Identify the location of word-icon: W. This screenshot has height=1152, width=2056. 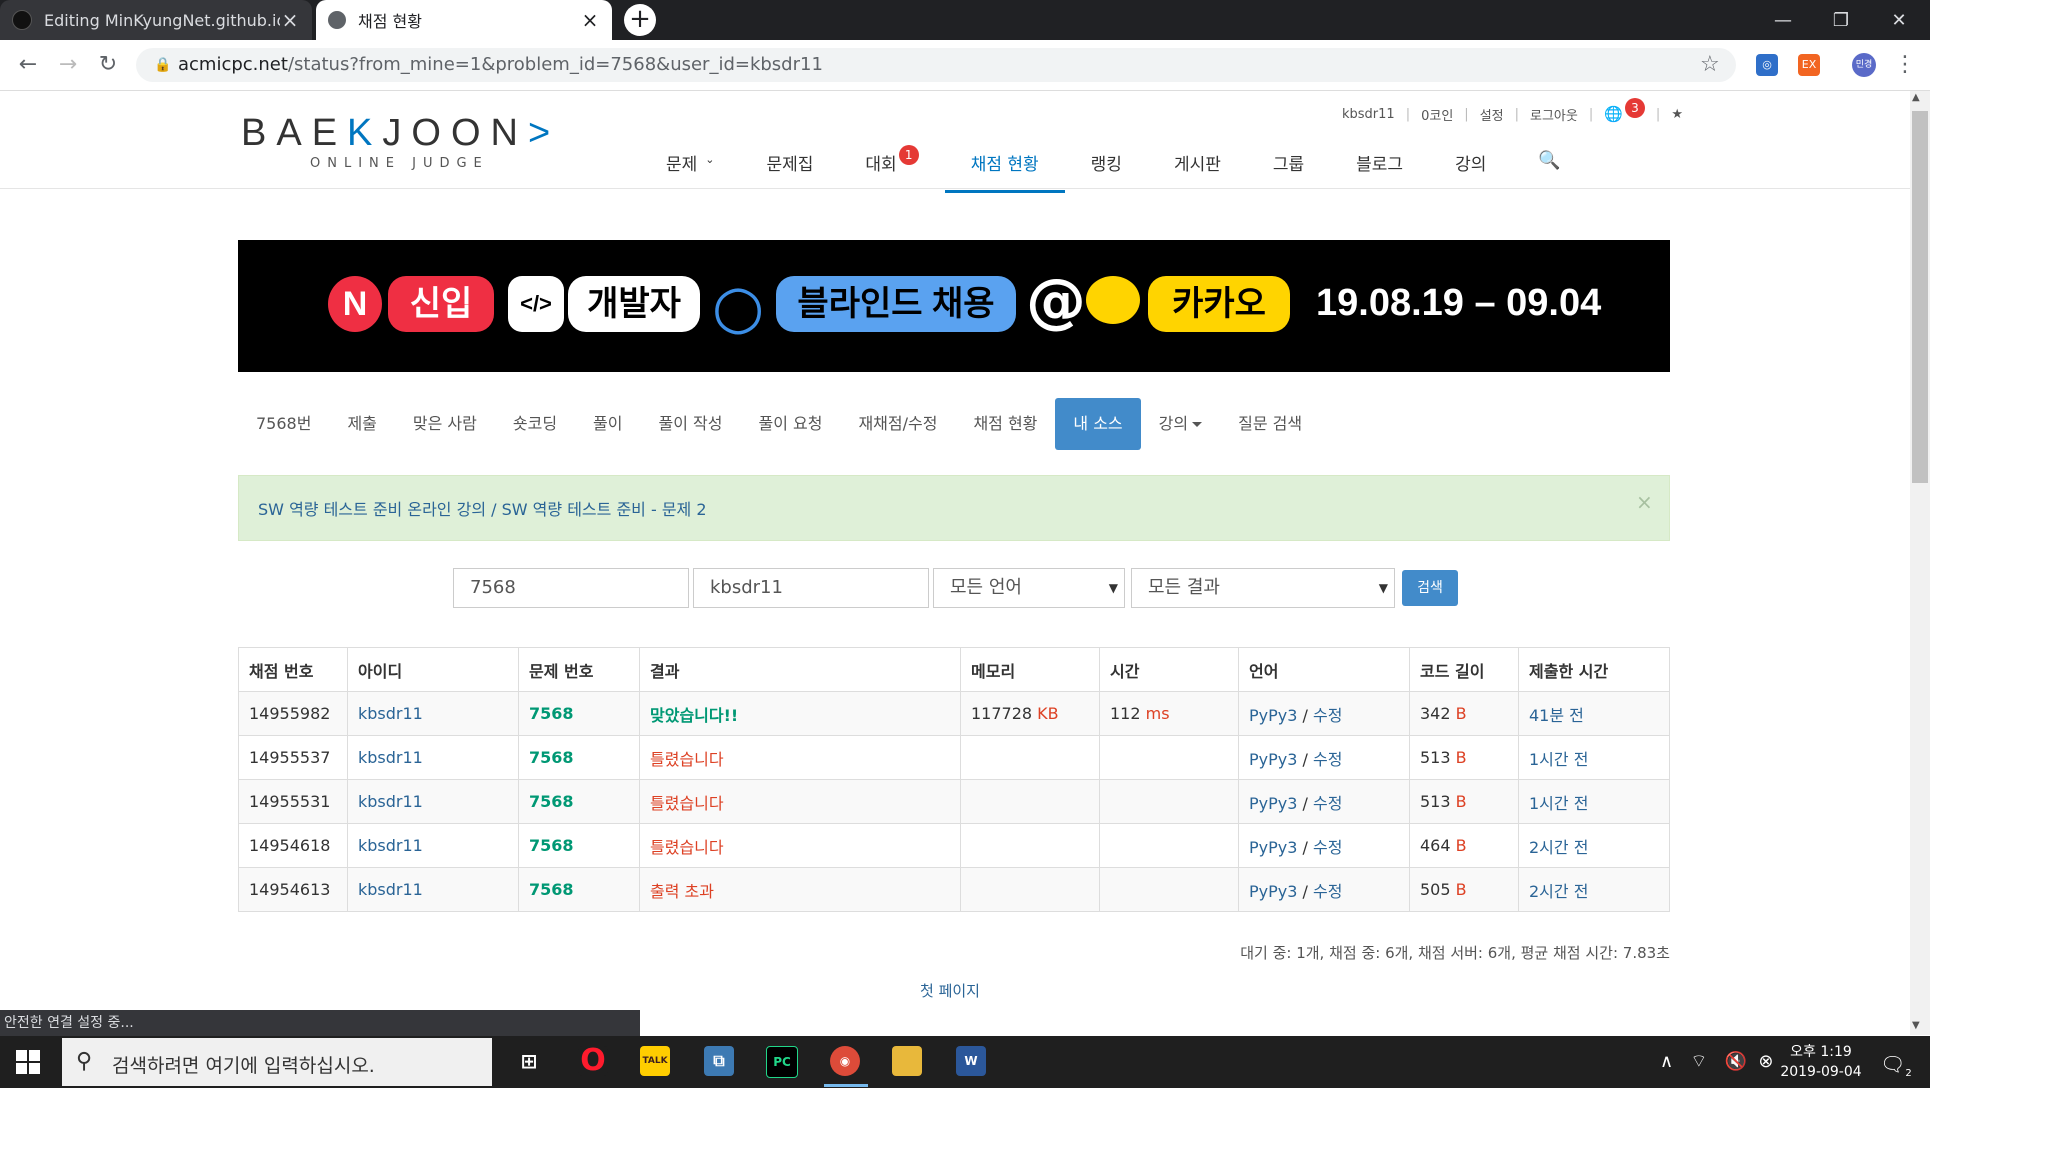
(971, 1061).